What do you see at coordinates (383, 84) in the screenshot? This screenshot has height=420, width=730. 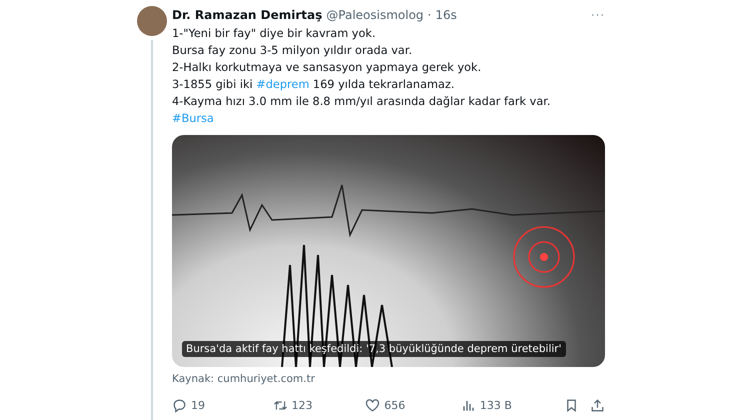 I see `tweet-text: 169 yılda tekrarlanamaz.` at bounding box center [383, 84].